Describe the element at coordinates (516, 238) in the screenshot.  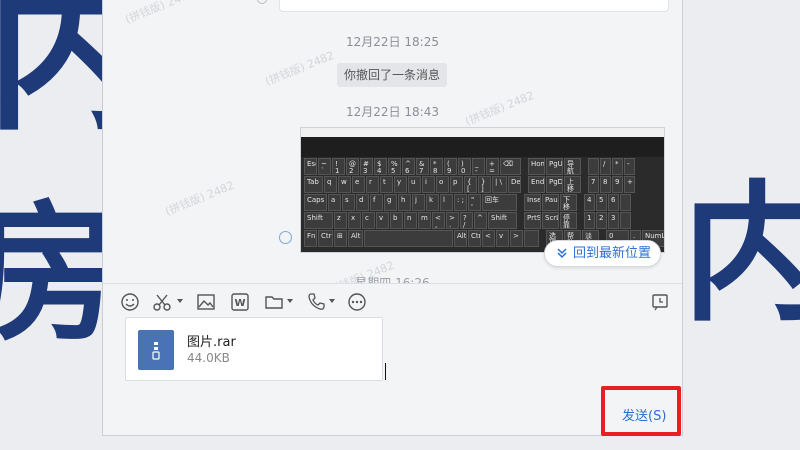
I see `keyboard-key: >` at that location.